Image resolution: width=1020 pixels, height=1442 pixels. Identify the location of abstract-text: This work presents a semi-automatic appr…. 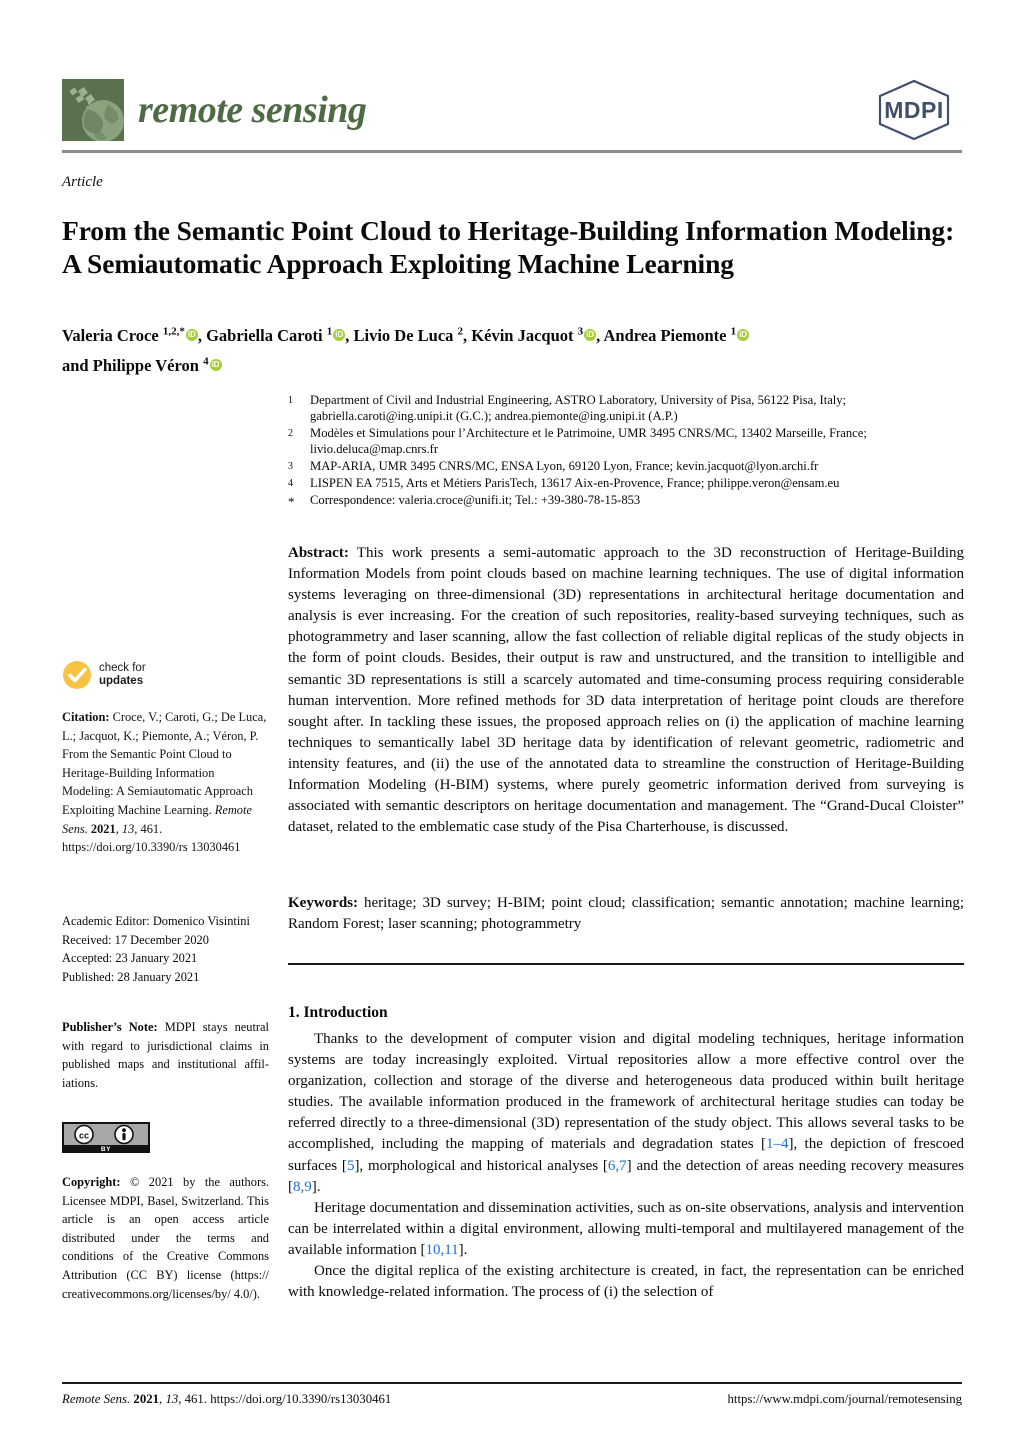
(626, 690).